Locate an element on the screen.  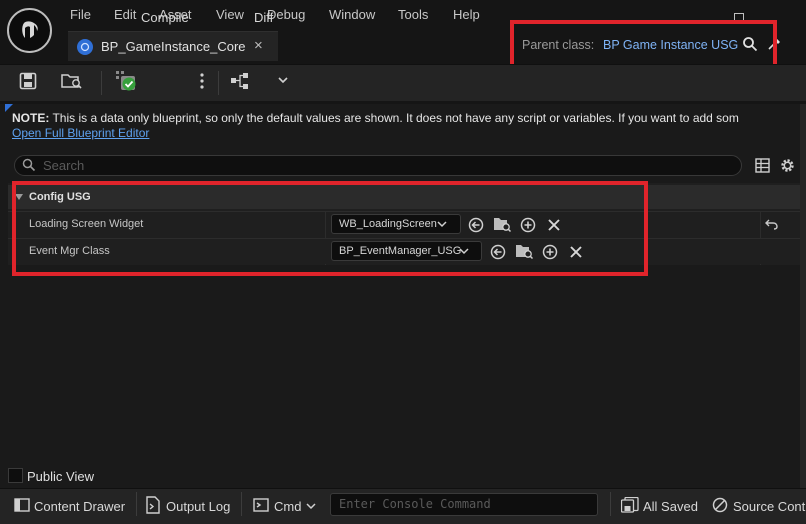
console-icon is located at coordinates (261, 505).